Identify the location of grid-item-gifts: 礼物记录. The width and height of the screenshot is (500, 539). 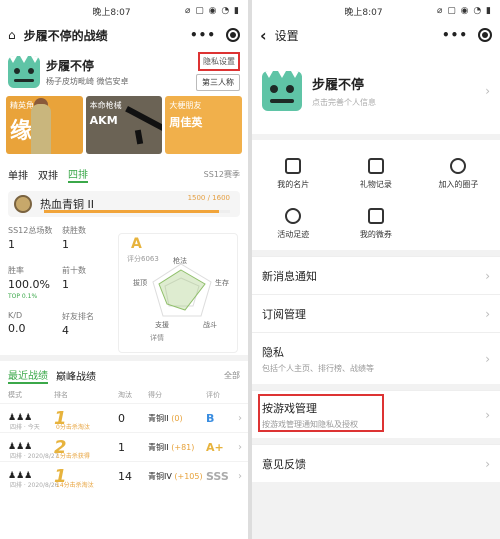
(376, 174).